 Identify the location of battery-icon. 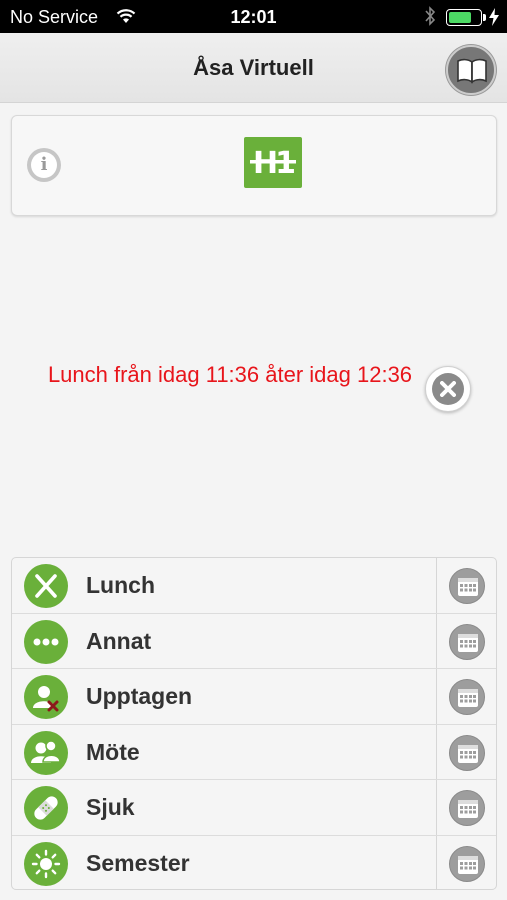
(464, 17).